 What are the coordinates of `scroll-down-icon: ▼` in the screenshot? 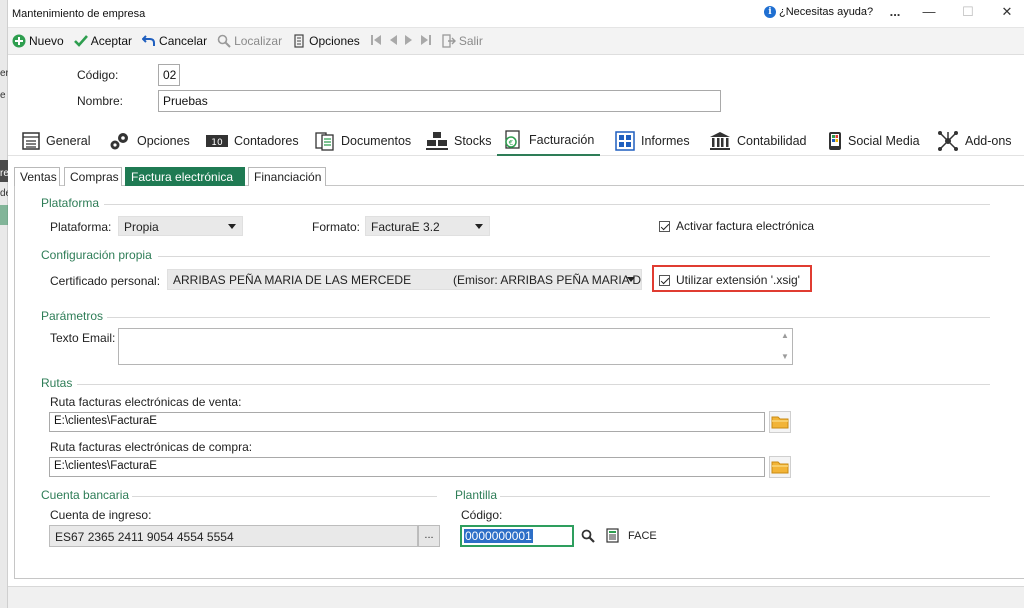 It's located at (785, 356).